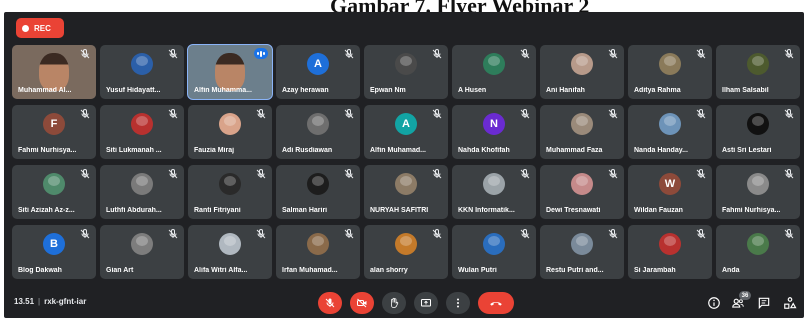  Describe the element at coordinates (40, 270) in the screenshot. I see `participant-name: Blog Dakwah` at that location.